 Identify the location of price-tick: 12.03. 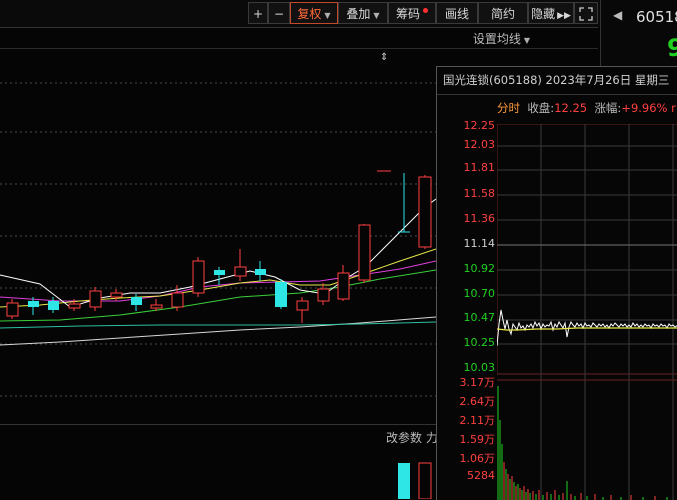
(479, 144).